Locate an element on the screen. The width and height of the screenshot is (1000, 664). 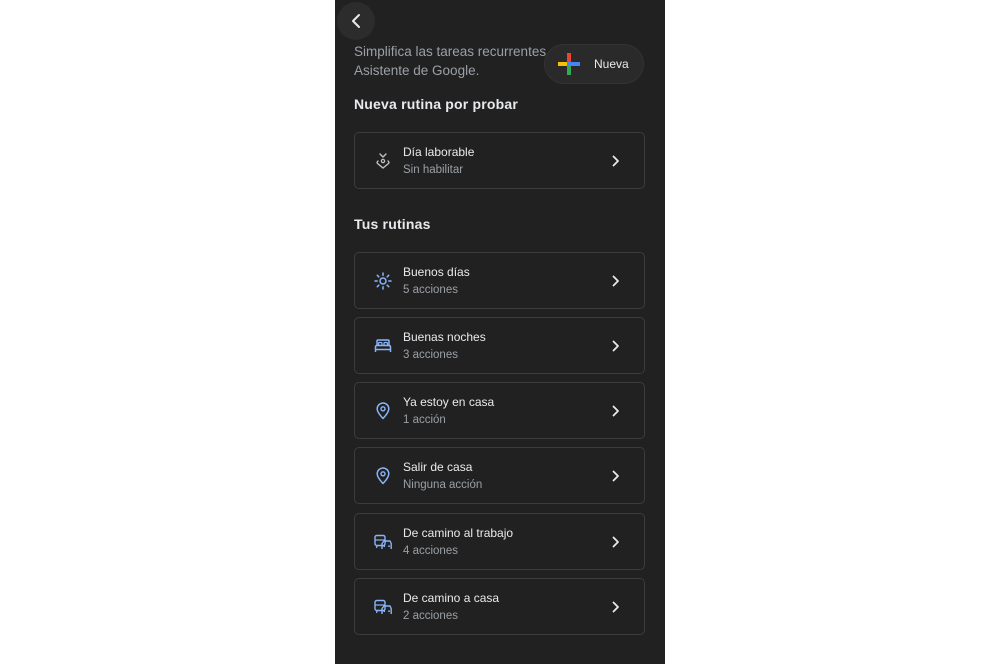
routine-action-count: 2 acciones is located at coordinates (430, 616).